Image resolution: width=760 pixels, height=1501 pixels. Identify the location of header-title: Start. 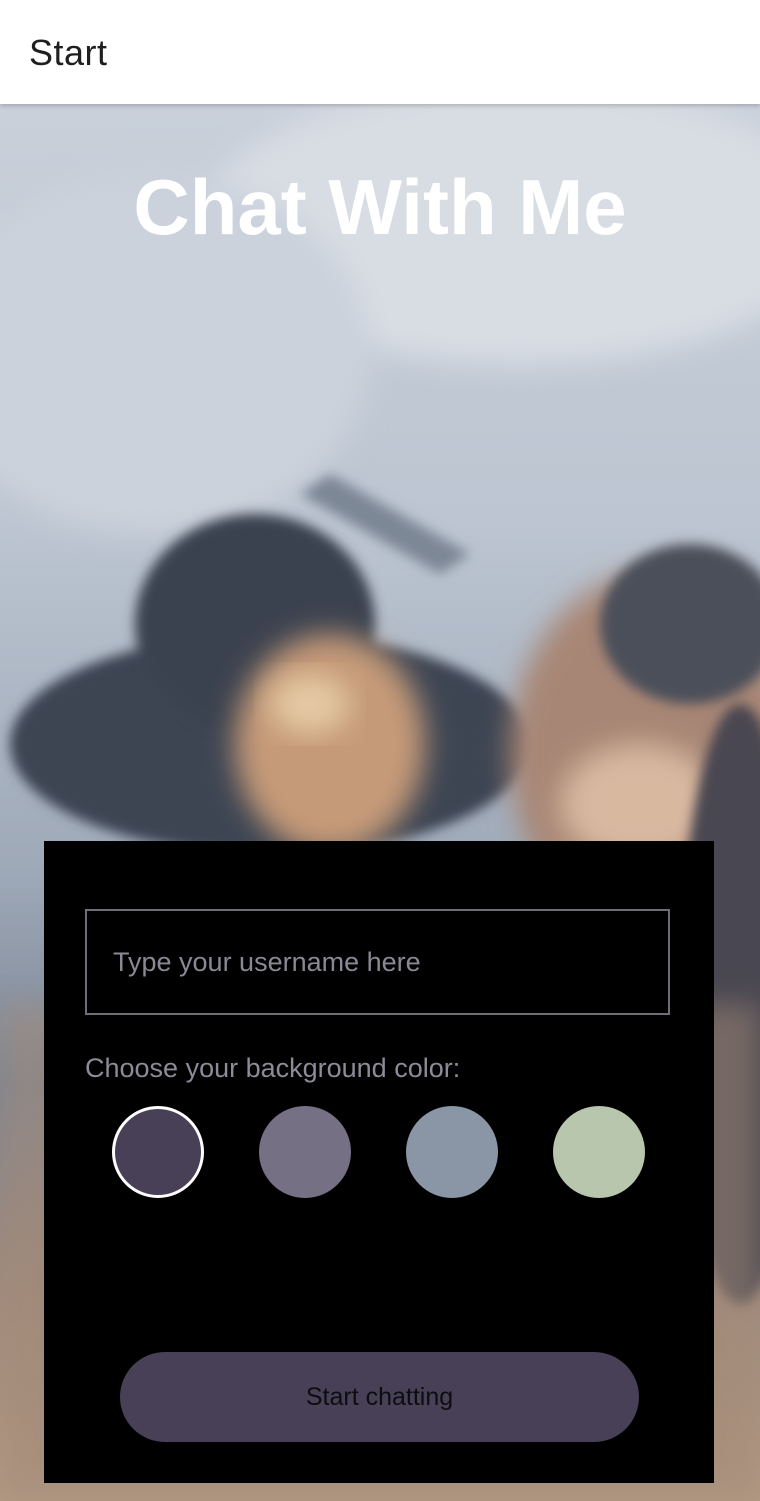
(68, 52).